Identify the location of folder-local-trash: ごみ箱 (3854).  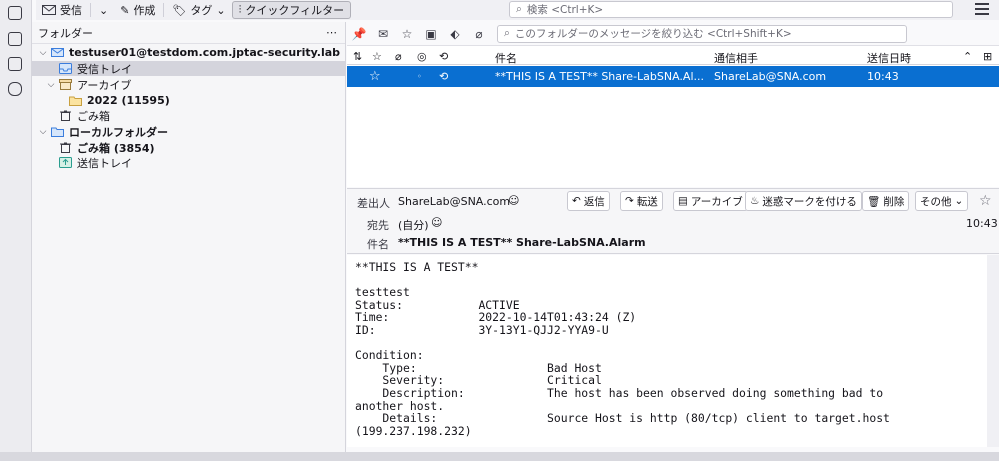
(189, 147).